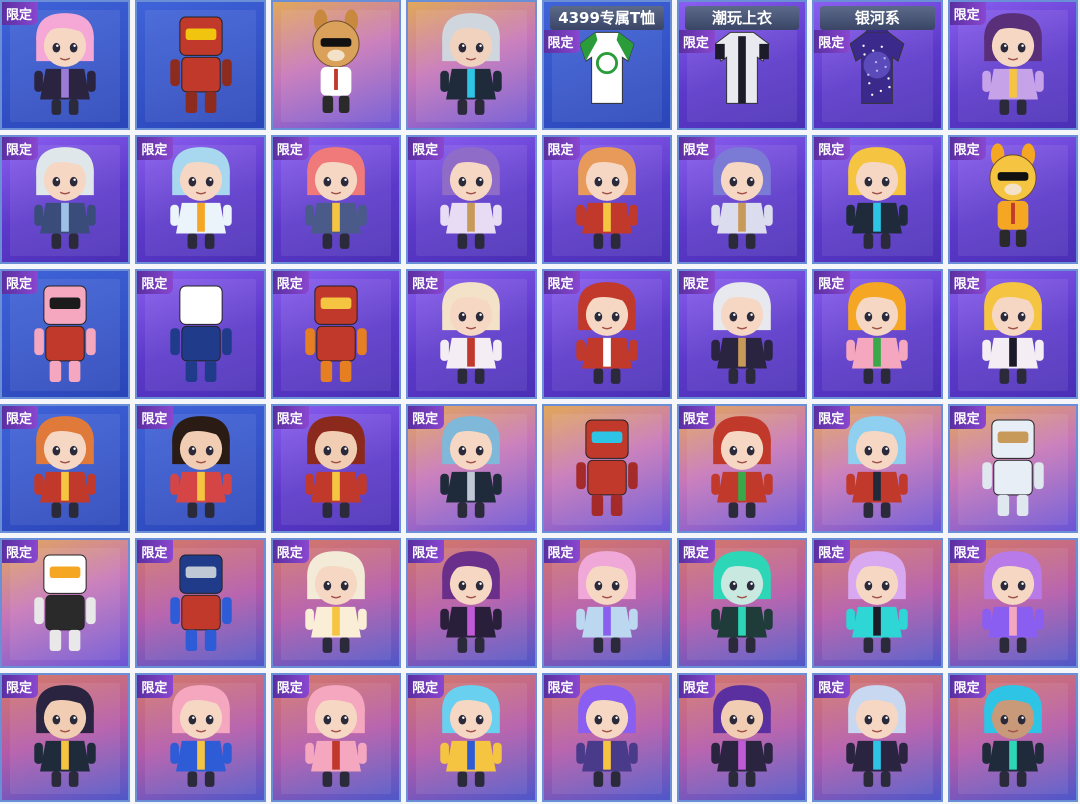 This screenshot has width=1080, height=804. I want to click on item-name-banner: 银河系, so click(877, 18).